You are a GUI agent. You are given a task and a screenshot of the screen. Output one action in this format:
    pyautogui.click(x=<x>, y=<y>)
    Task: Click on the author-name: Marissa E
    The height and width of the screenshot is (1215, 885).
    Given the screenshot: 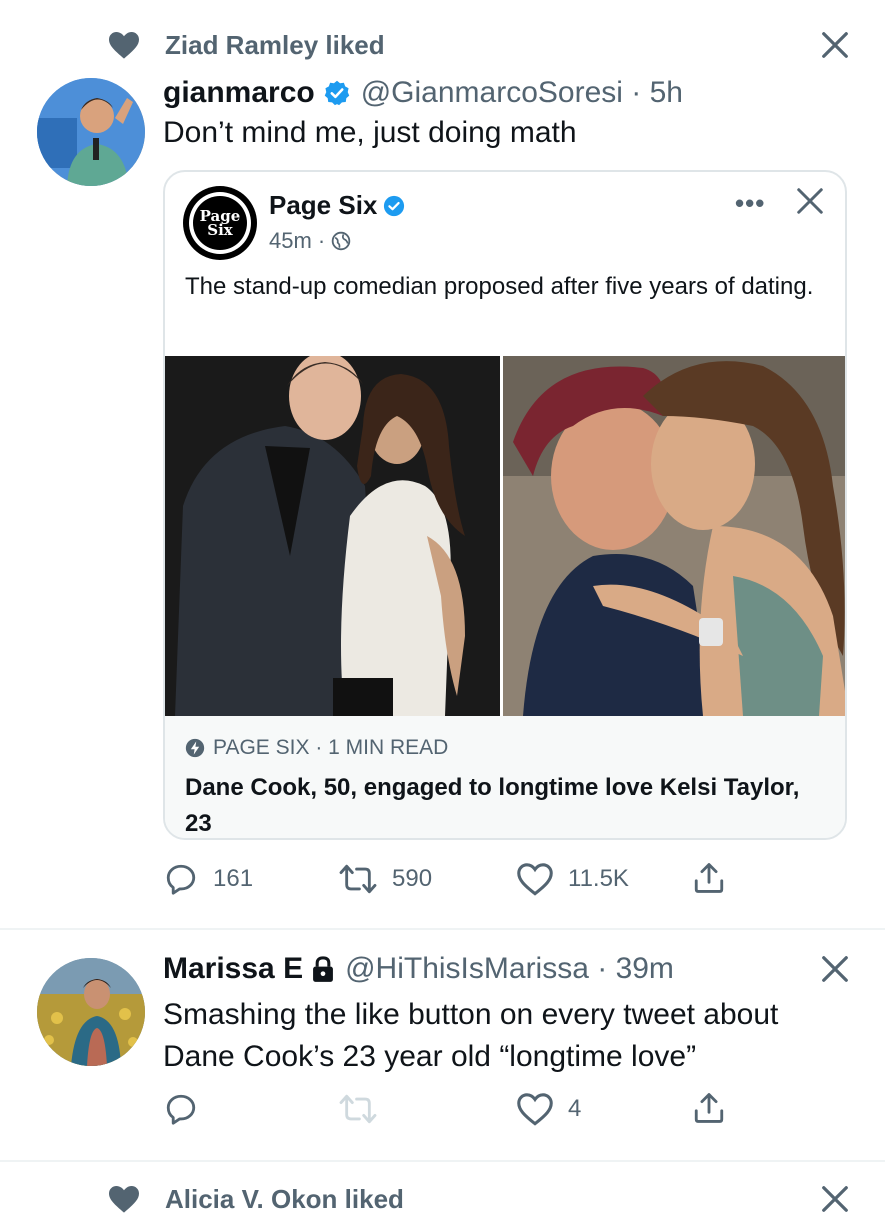 What is the action you would take?
    pyautogui.click(x=233, y=969)
    